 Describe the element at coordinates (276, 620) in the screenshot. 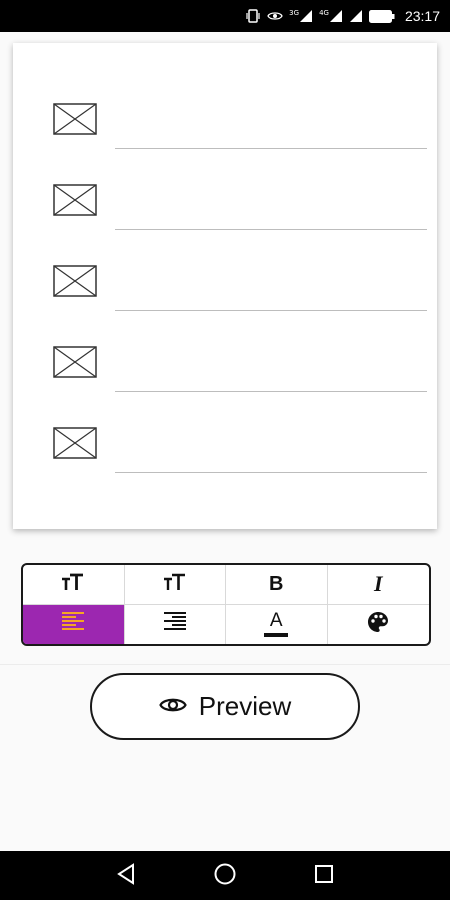

I see `text-color-letter: A` at that location.